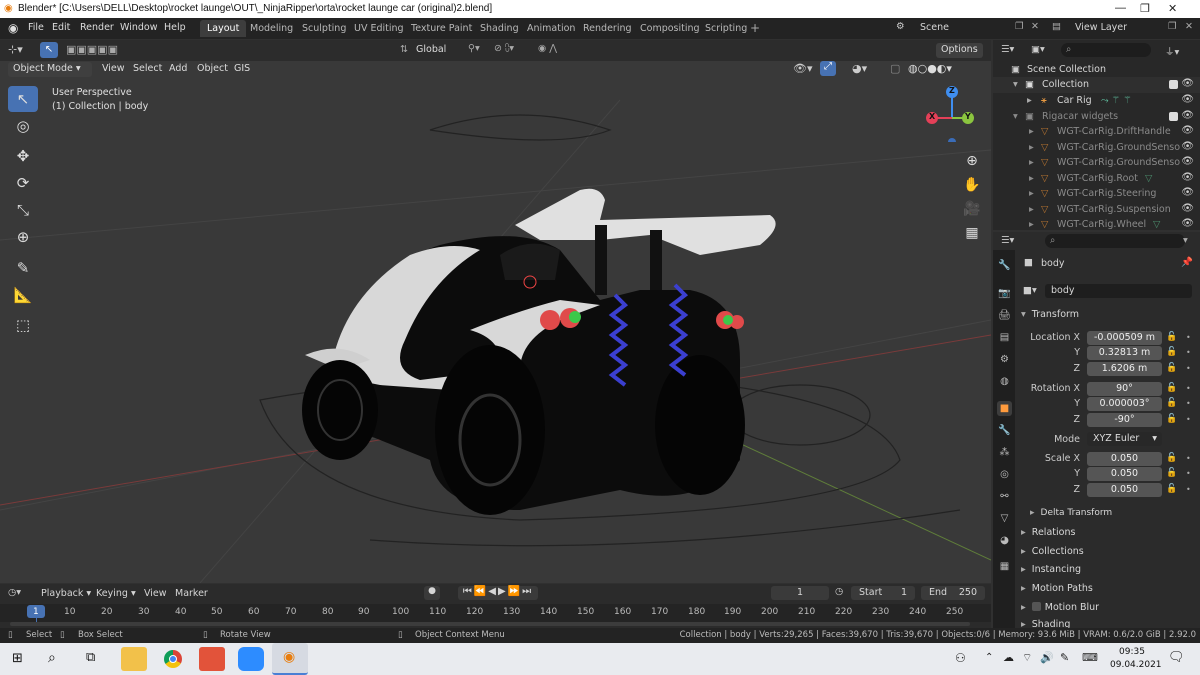 This screenshot has width=1200, height=675. Describe the element at coordinates (271, 28) in the screenshot. I see `tab-modeling: Modeling` at that location.